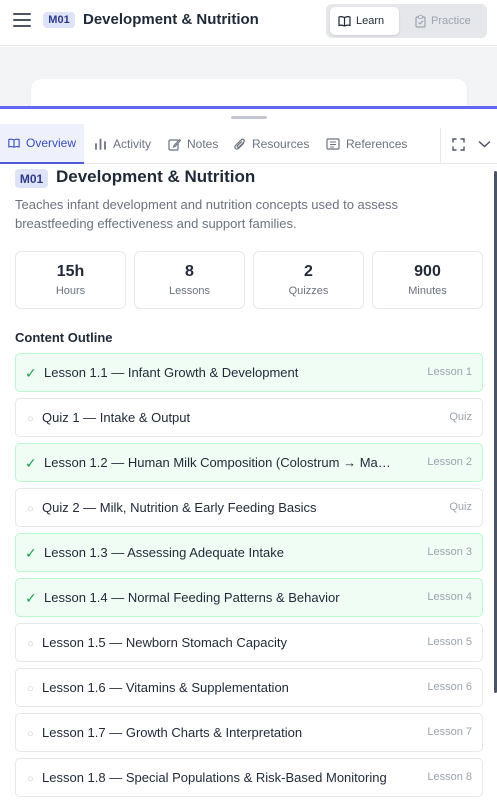  Describe the element at coordinates (189, 271) in the screenshot. I see `stat-value: 8` at that location.